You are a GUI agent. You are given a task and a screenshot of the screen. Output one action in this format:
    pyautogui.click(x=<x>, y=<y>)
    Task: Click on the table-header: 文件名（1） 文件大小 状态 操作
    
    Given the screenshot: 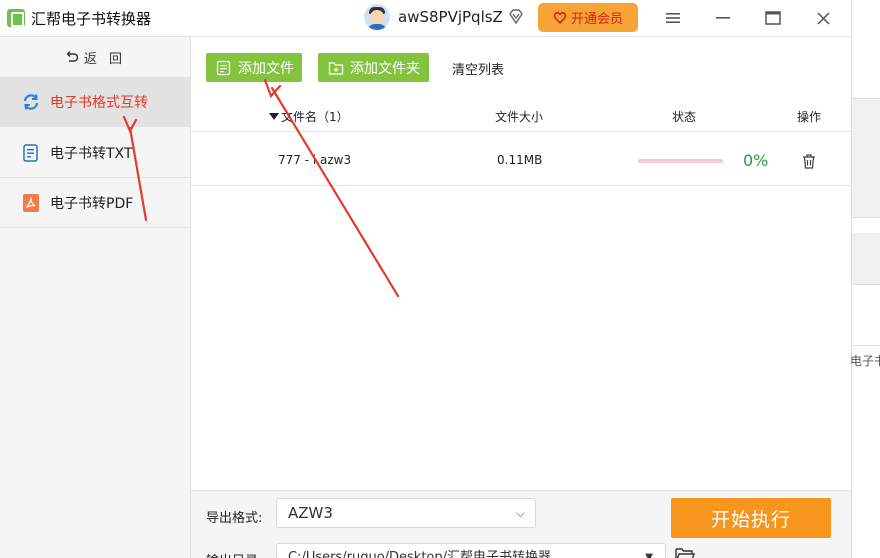 What is the action you would take?
    pyautogui.click(x=521, y=117)
    